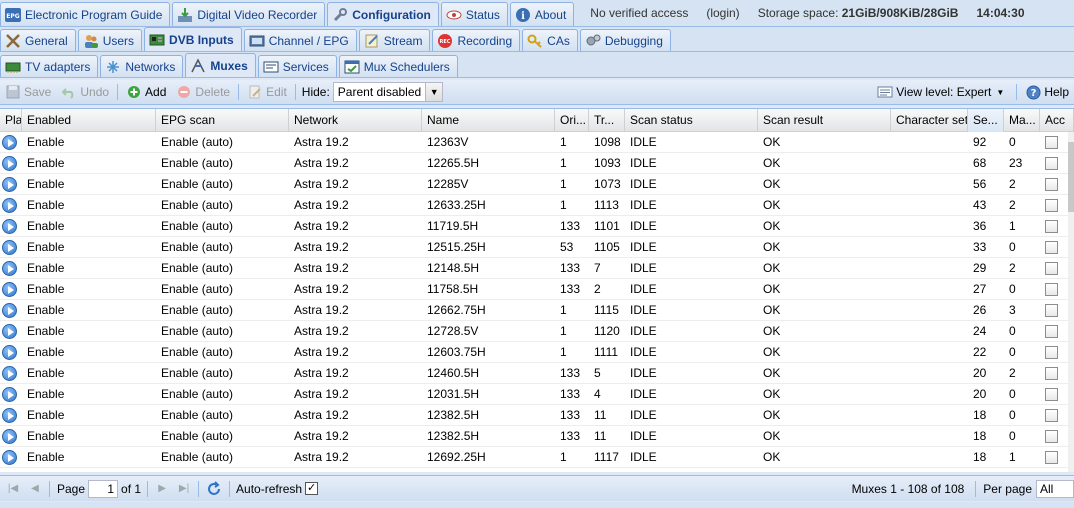  I want to click on vertical-scrollbar, so click(1071, 302).